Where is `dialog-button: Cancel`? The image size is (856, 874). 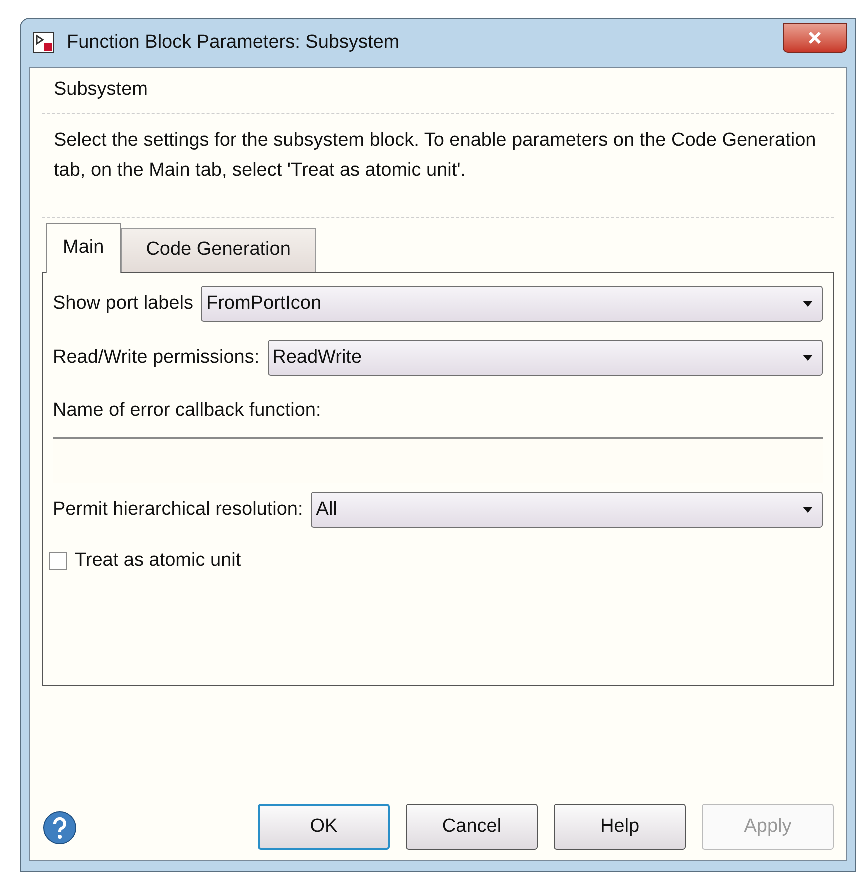 dialog-button: Cancel is located at coordinates (472, 827).